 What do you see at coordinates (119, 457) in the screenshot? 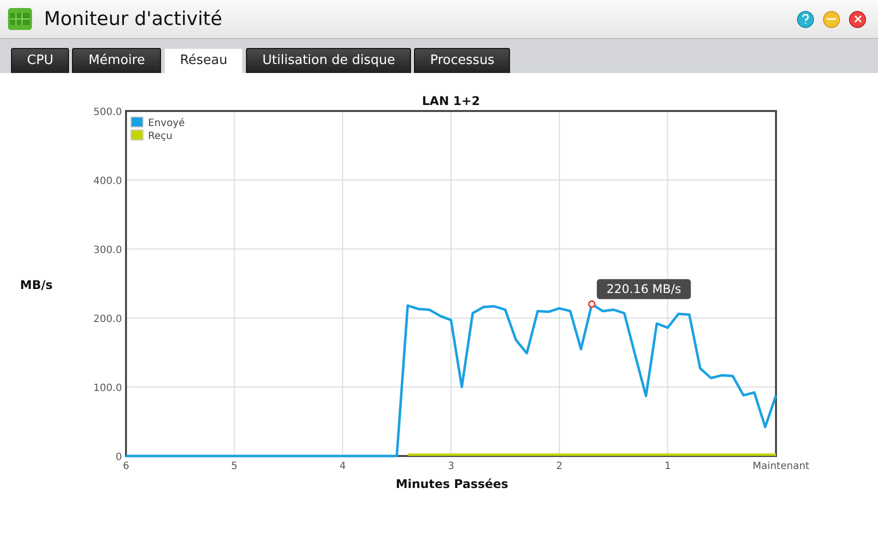
I see `y-tick-label: 0` at bounding box center [119, 457].